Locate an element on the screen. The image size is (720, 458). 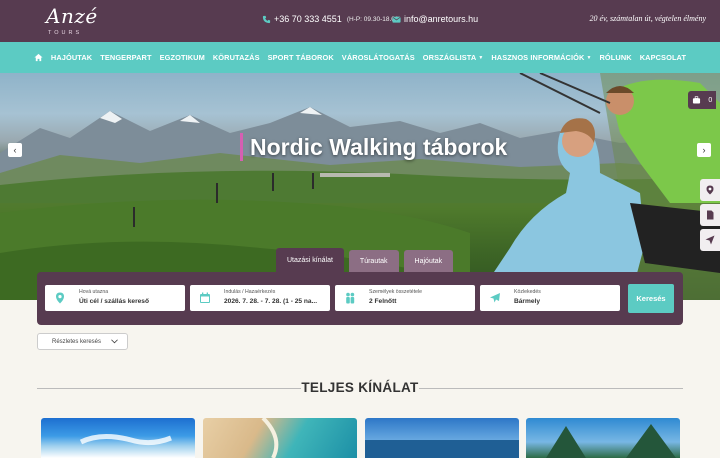
phone-number: +36 70 333 4551 is located at coordinates (308, 19).